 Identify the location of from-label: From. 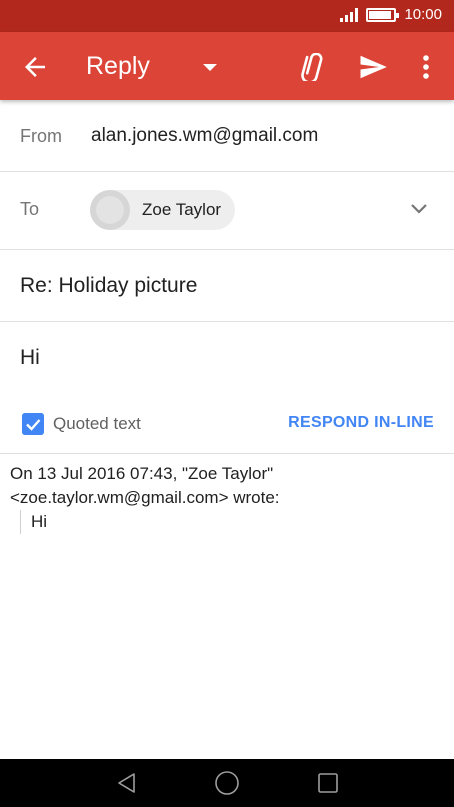
(41, 136).